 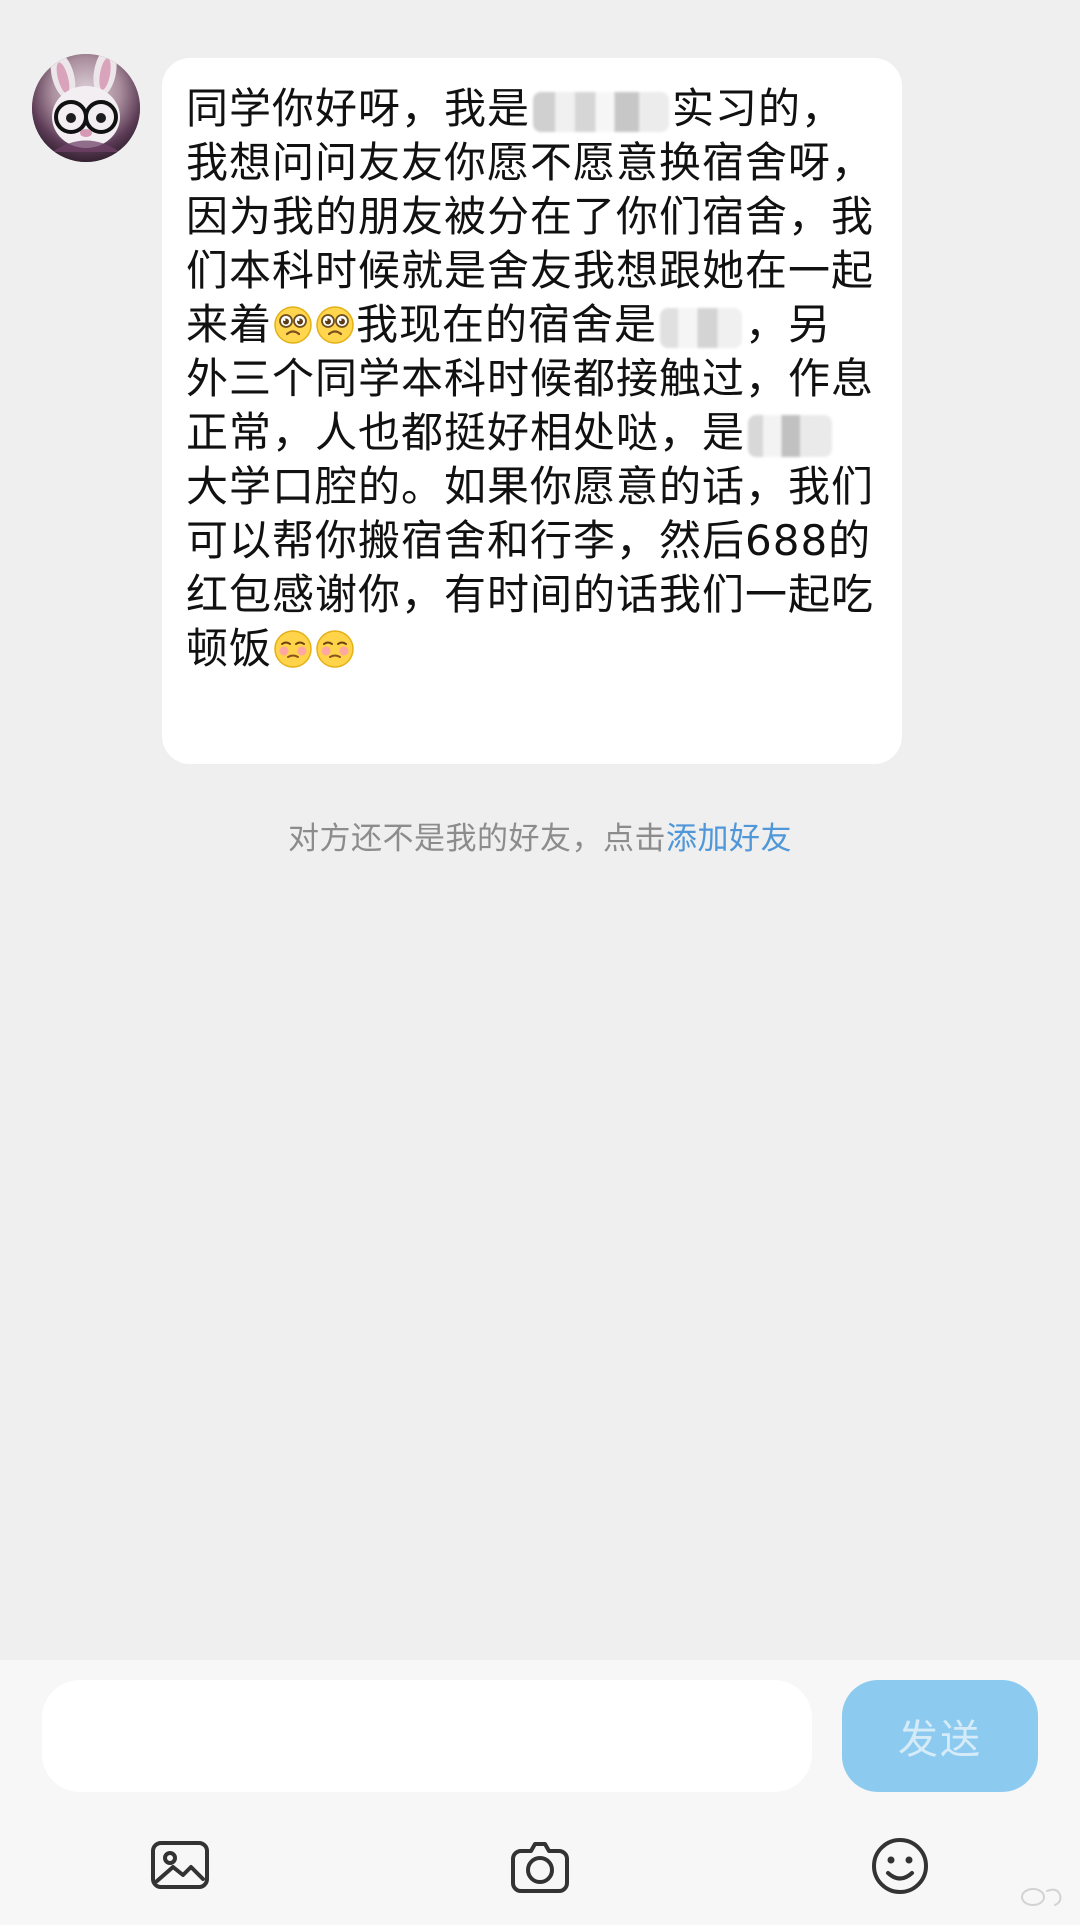 I want to click on gallery-icon, so click(x=180, y=1865).